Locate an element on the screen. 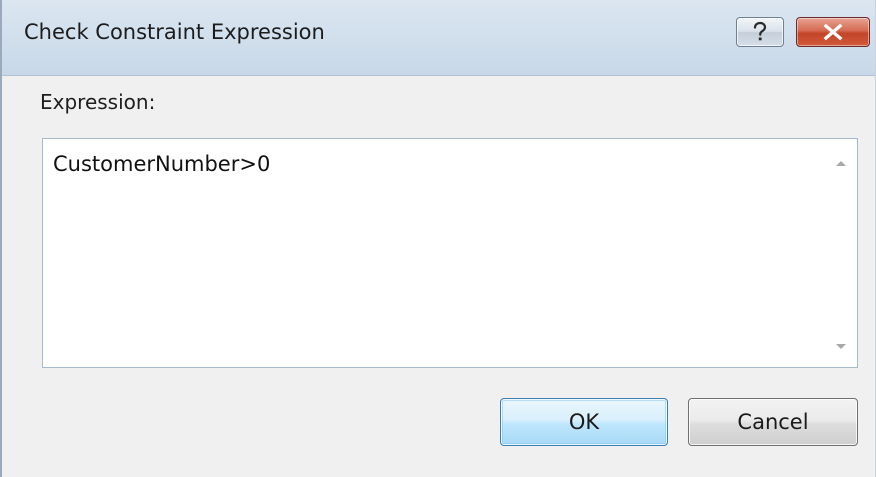  close-button is located at coordinates (833, 32).